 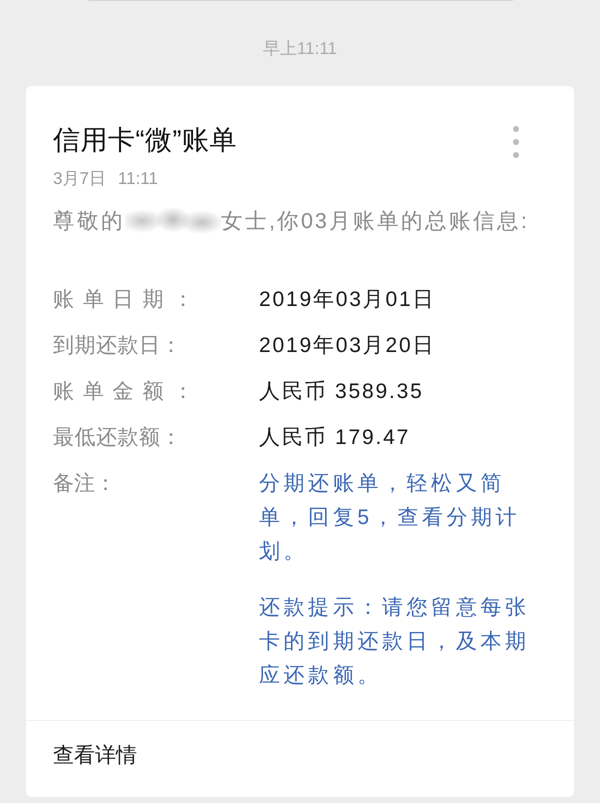 I want to click on more-options-icon, so click(x=516, y=142).